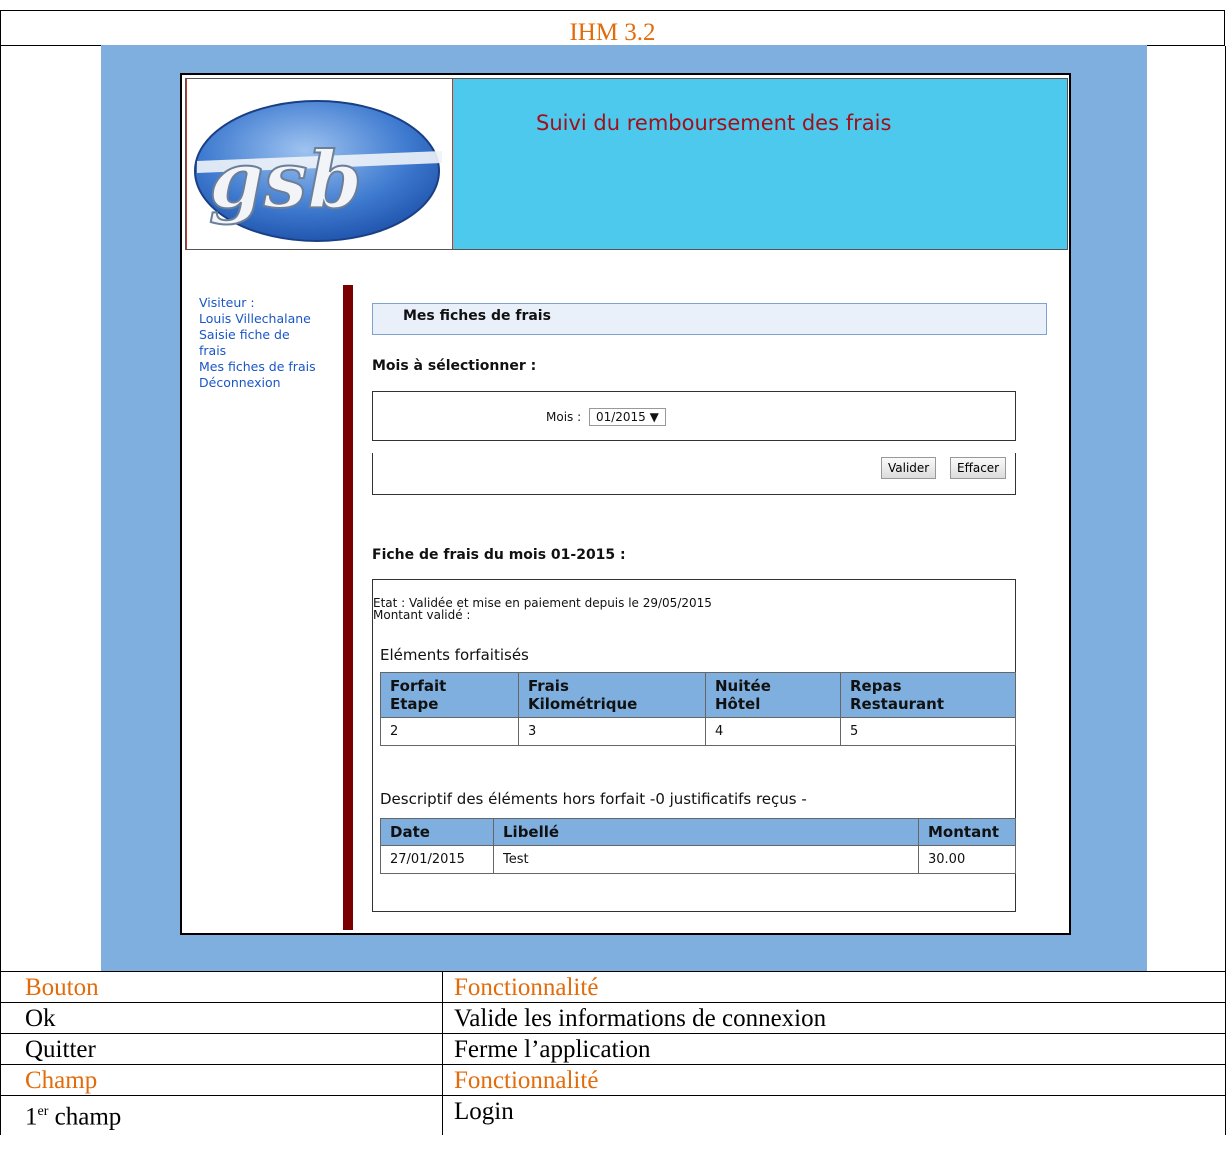 The width and height of the screenshot is (1226, 1159). What do you see at coordinates (773, 731) in the screenshot?
I see `table-cell: 4` at bounding box center [773, 731].